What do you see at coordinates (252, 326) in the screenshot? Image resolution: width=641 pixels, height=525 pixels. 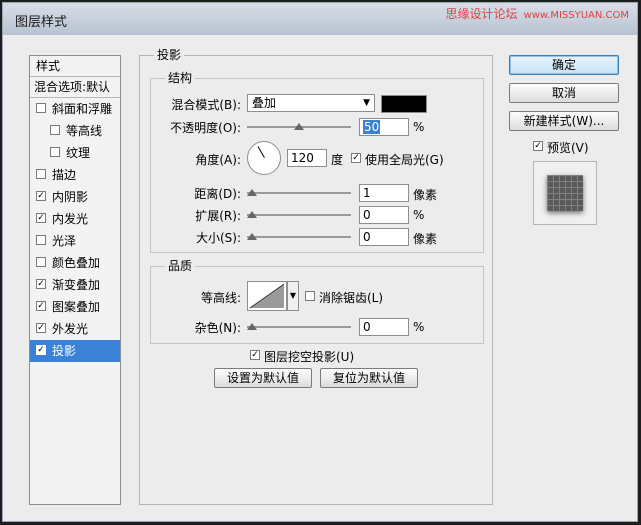 I see `noise-slider-thumb` at bounding box center [252, 326].